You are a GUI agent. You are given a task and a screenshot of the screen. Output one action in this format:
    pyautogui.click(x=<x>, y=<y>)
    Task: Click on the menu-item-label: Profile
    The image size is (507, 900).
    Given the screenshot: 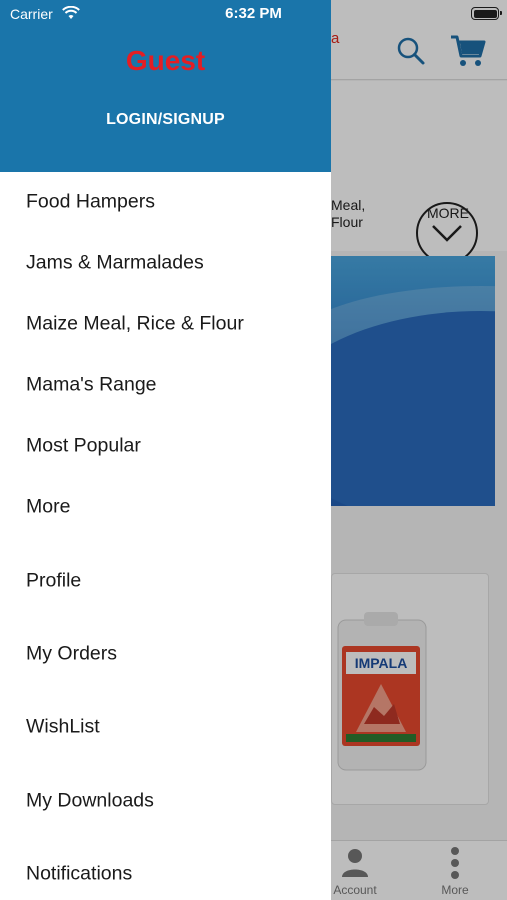 What is the action you would take?
    pyautogui.click(x=54, y=580)
    